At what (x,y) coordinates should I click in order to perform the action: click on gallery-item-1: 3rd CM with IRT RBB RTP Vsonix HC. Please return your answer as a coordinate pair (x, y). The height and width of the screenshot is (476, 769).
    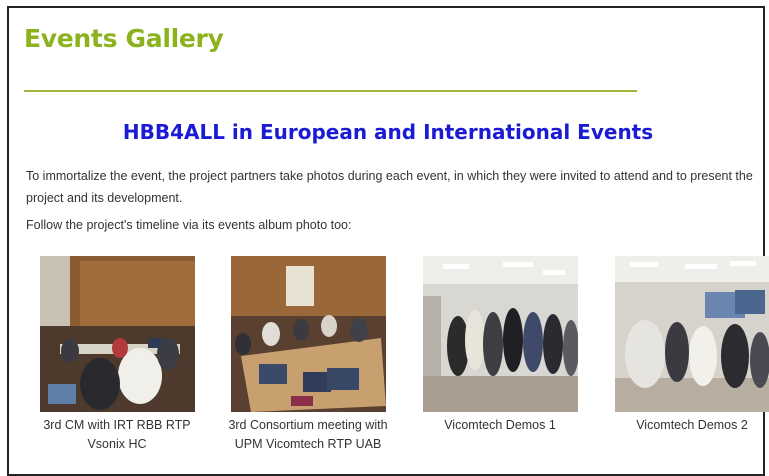
    Looking at the image, I should click on (117, 355).